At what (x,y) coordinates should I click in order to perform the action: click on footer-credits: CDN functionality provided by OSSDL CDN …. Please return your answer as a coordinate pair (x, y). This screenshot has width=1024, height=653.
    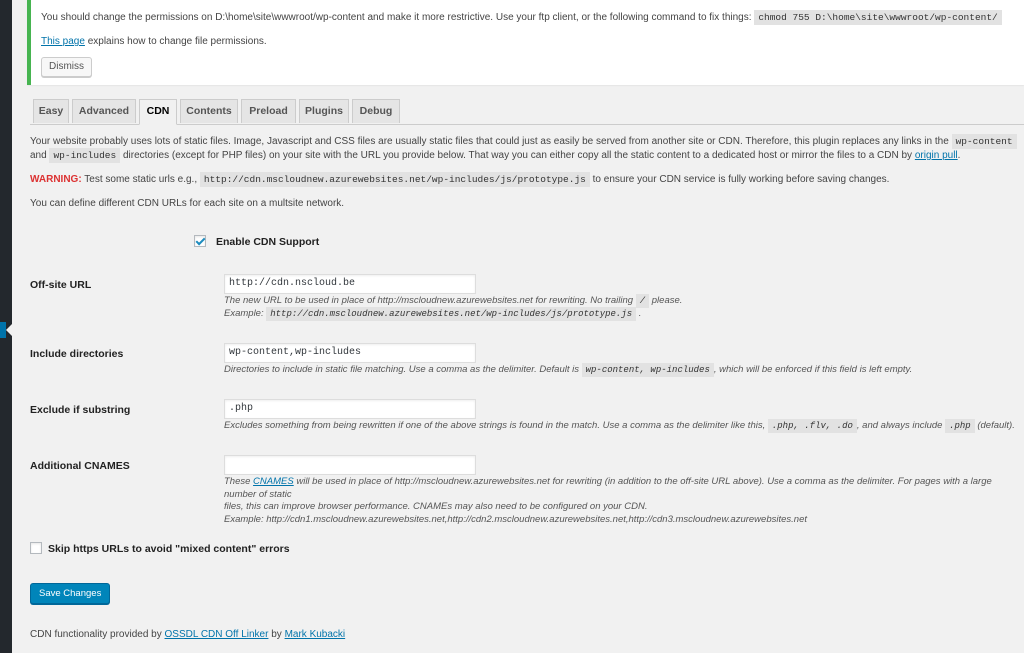
    Looking at the image, I should click on (188, 634).